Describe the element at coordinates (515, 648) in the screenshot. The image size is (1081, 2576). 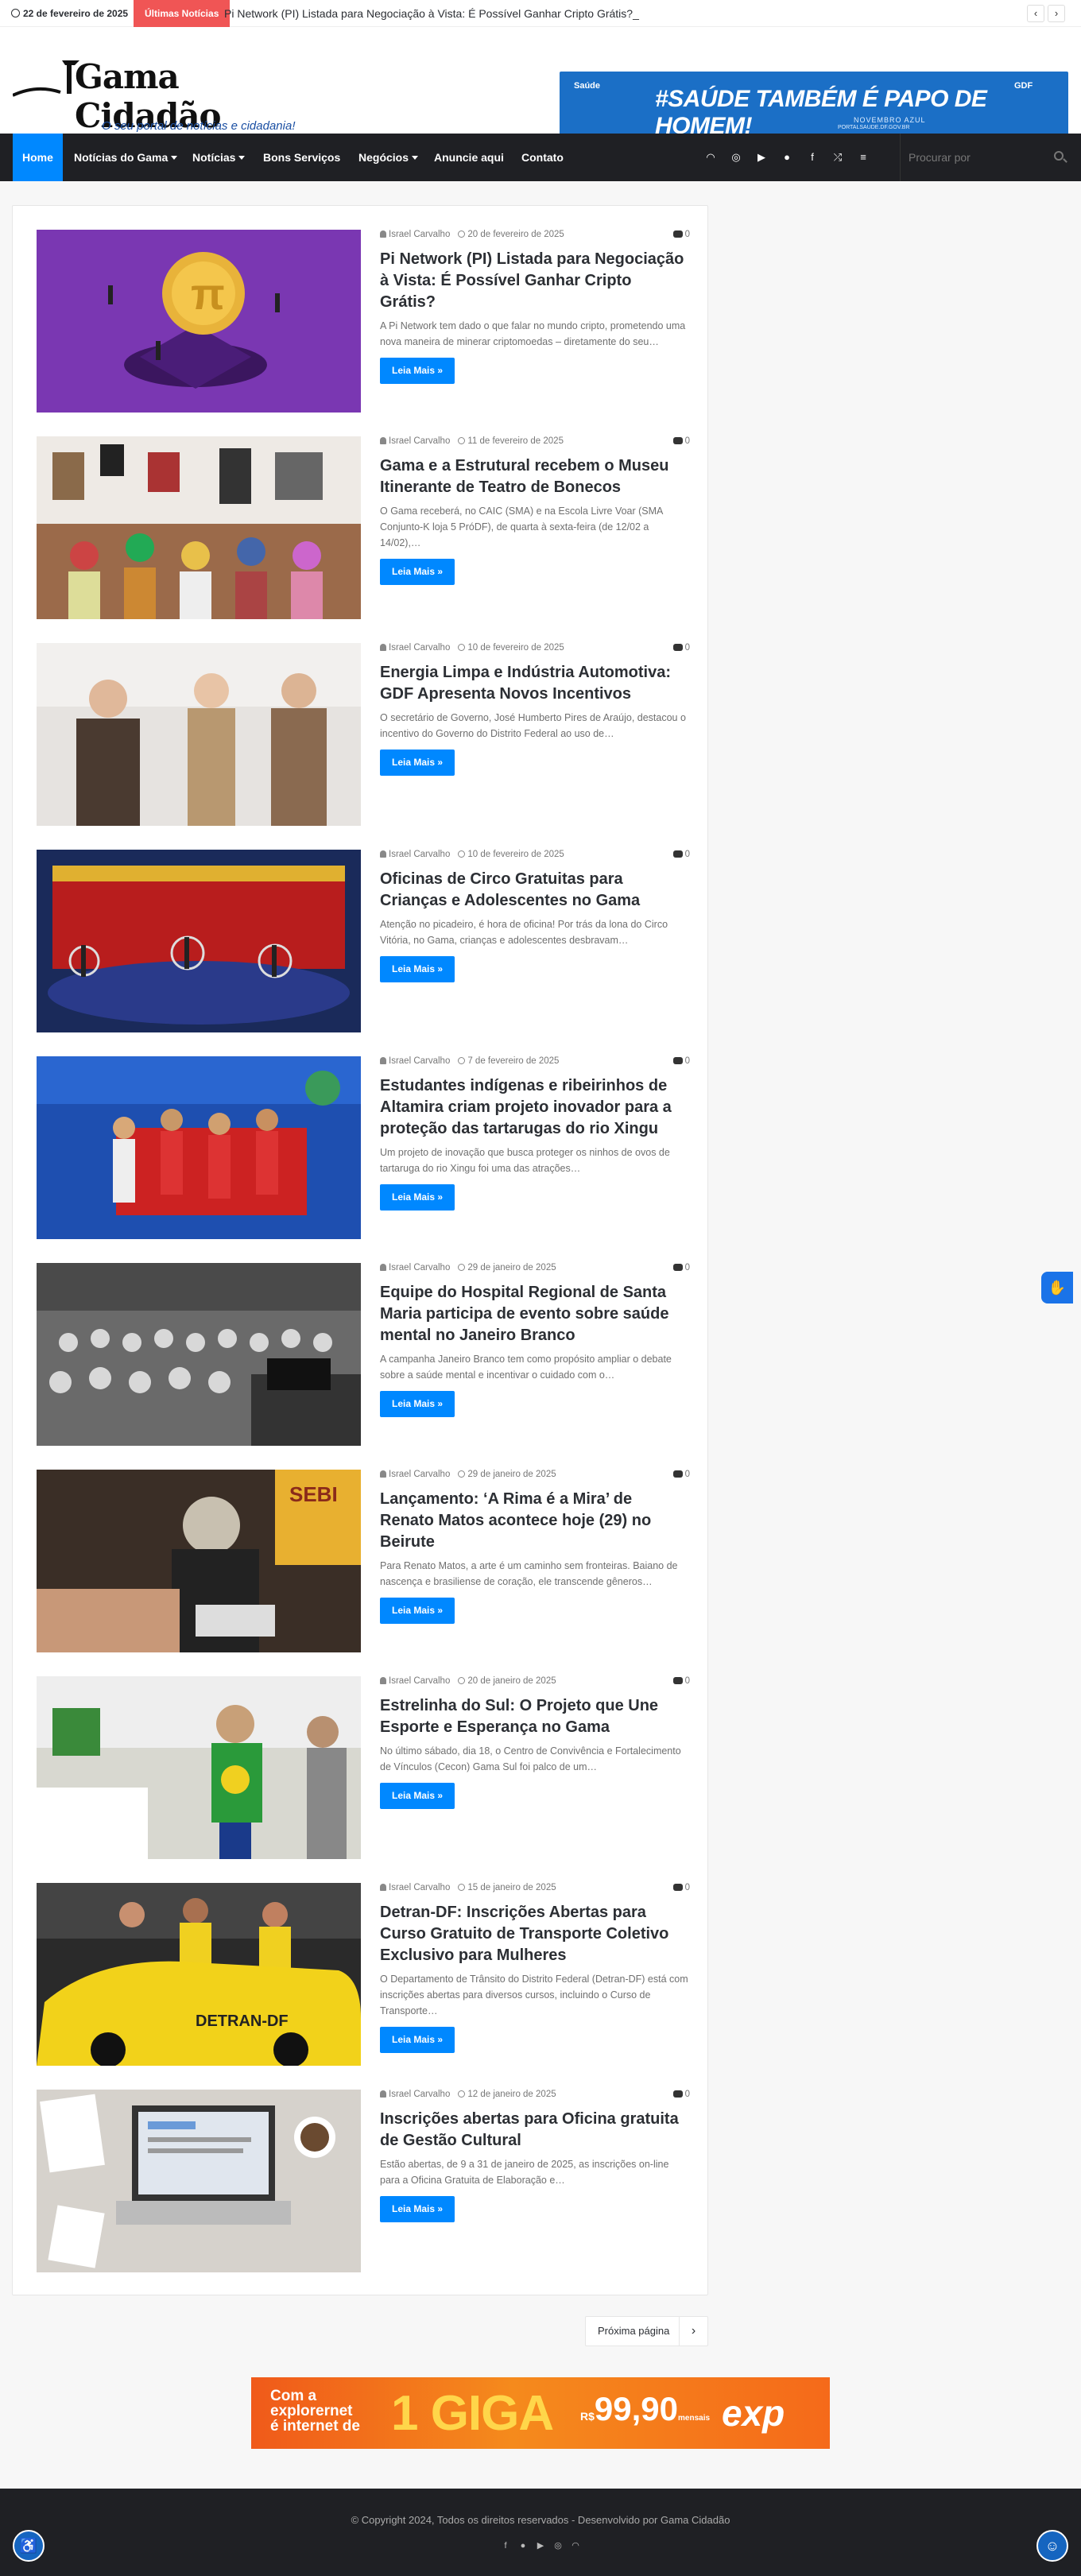
I see `post-date: 10 de fevereiro de 2025` at that location.